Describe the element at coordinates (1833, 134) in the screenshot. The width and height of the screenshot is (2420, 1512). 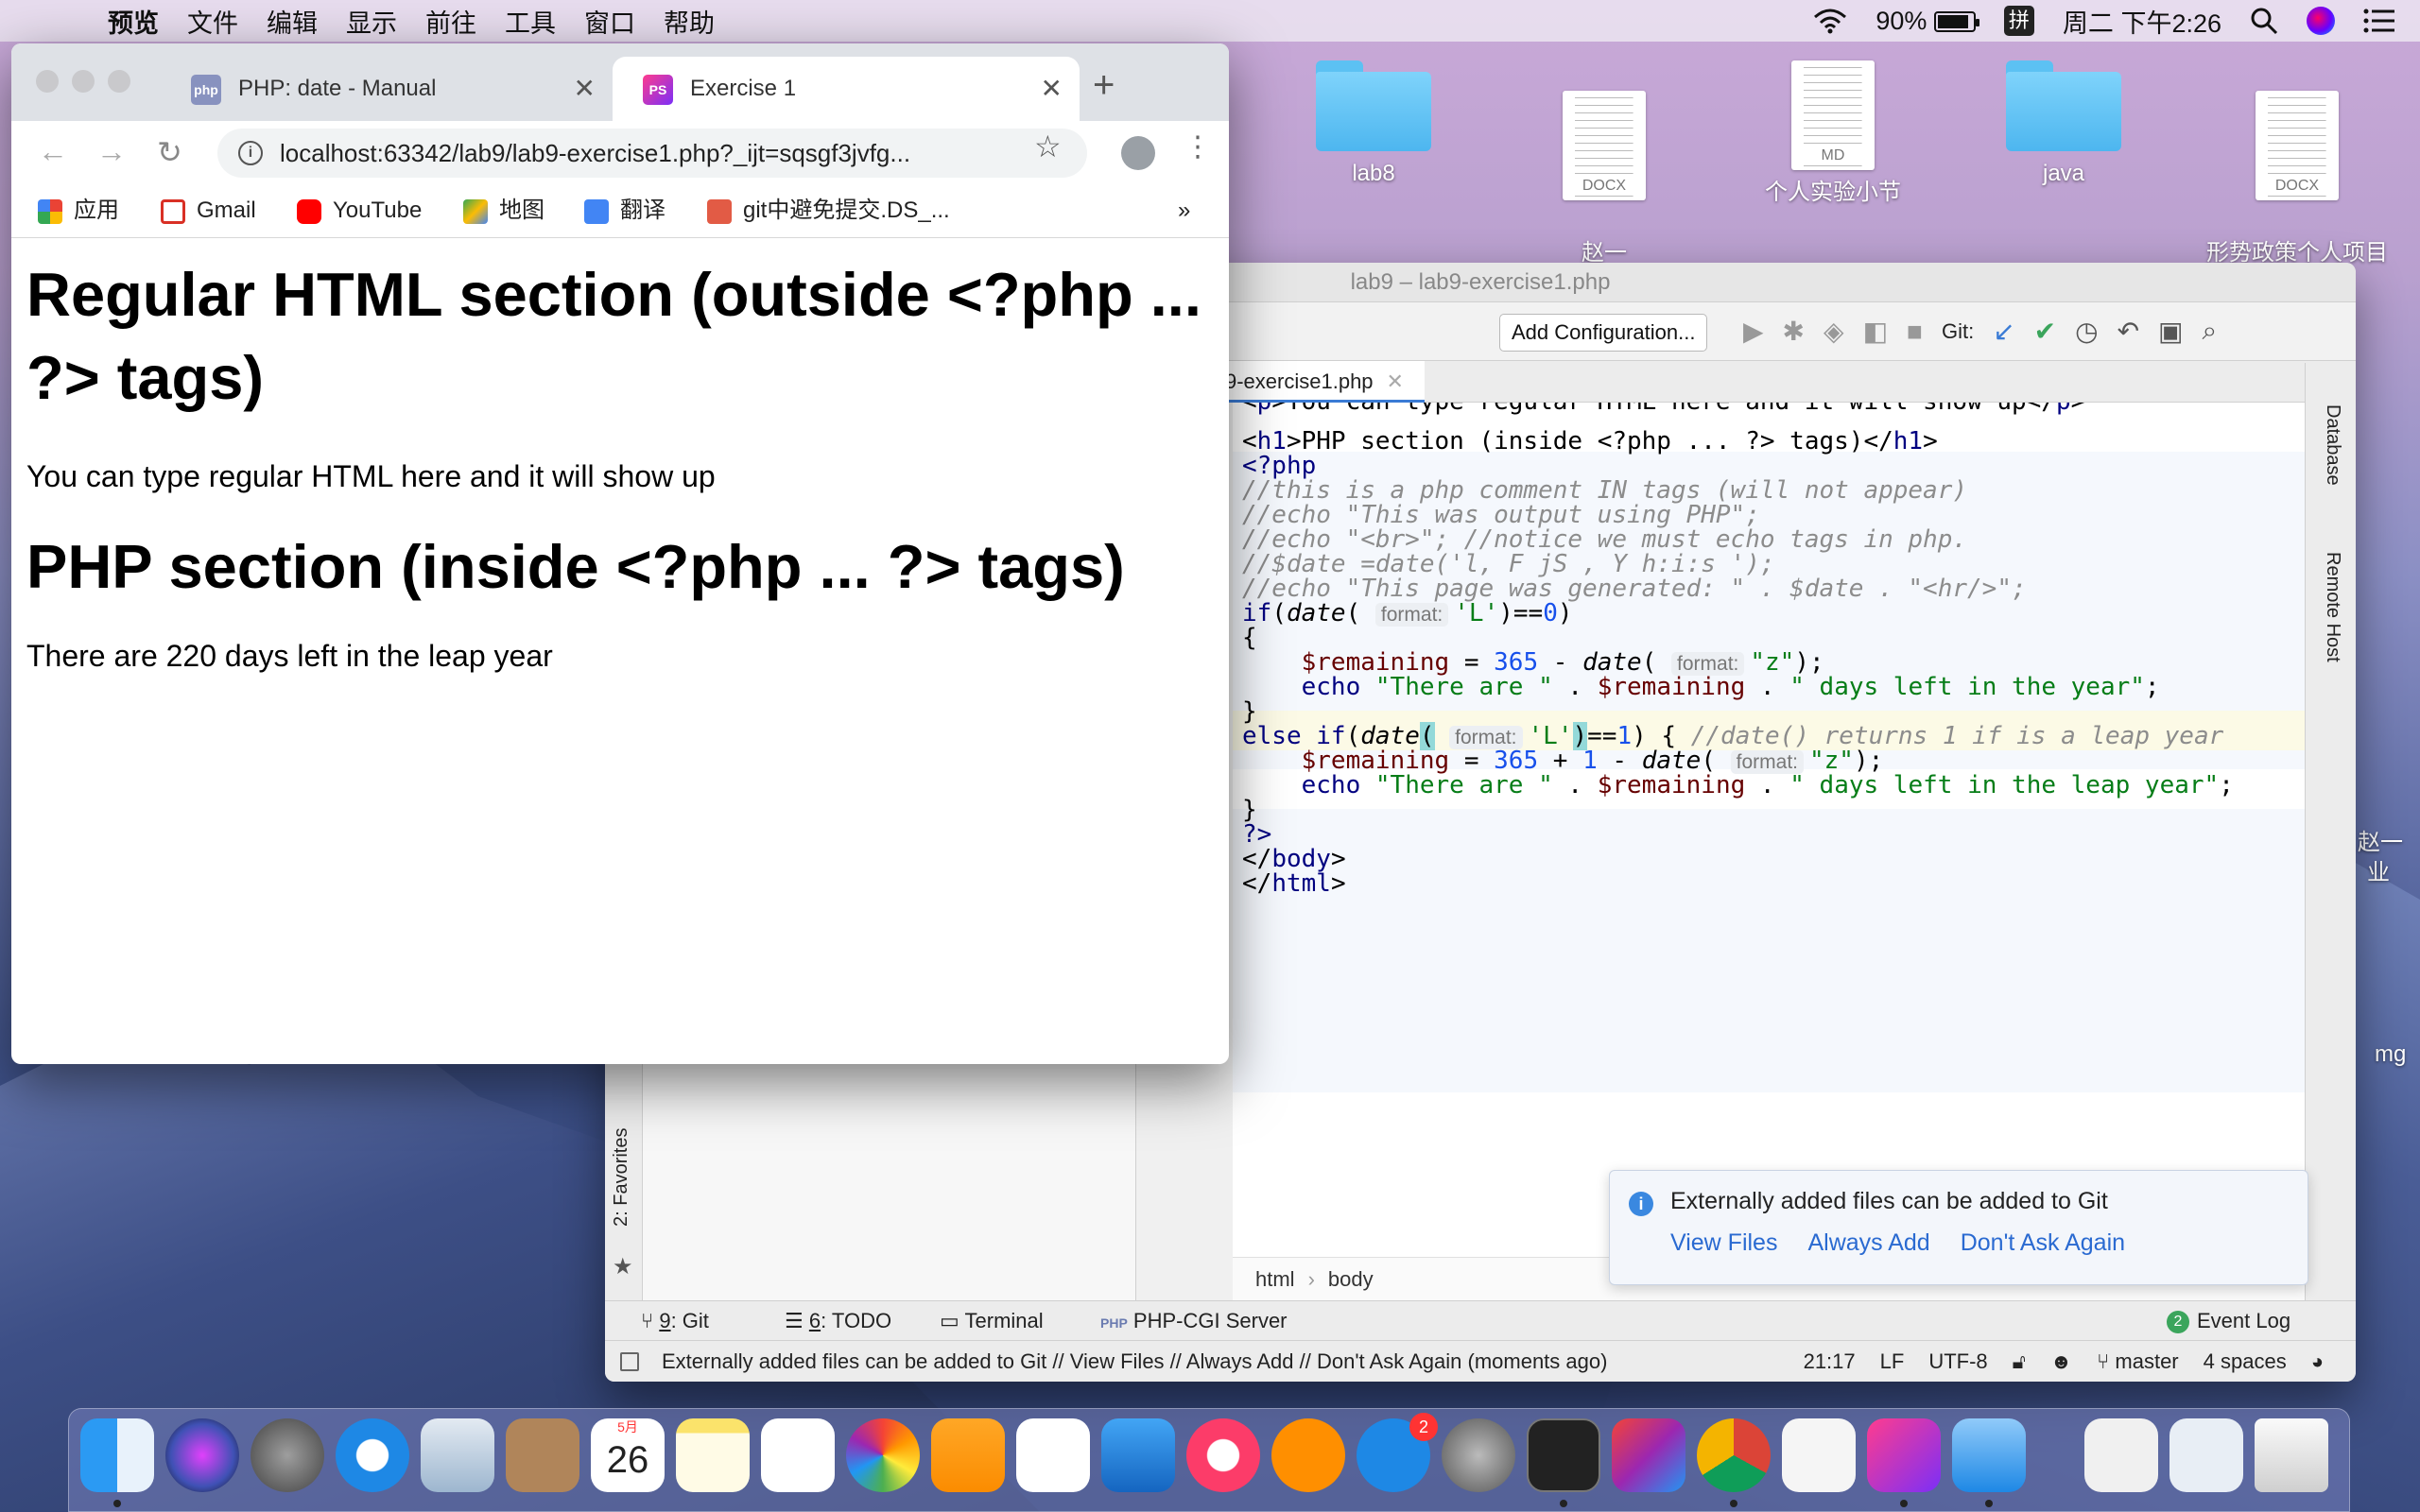
I see `desktop-icon-experiment-notes: MD 个人实验小节` at that location.